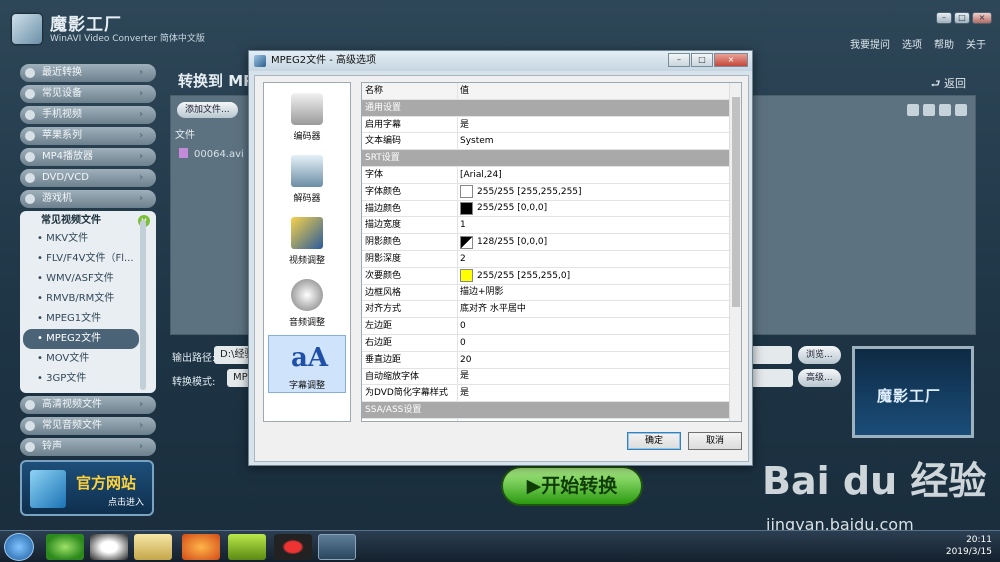  I want to click on grid-row: 字体颜色 255/255 [255,255,255], so click(551, 192).